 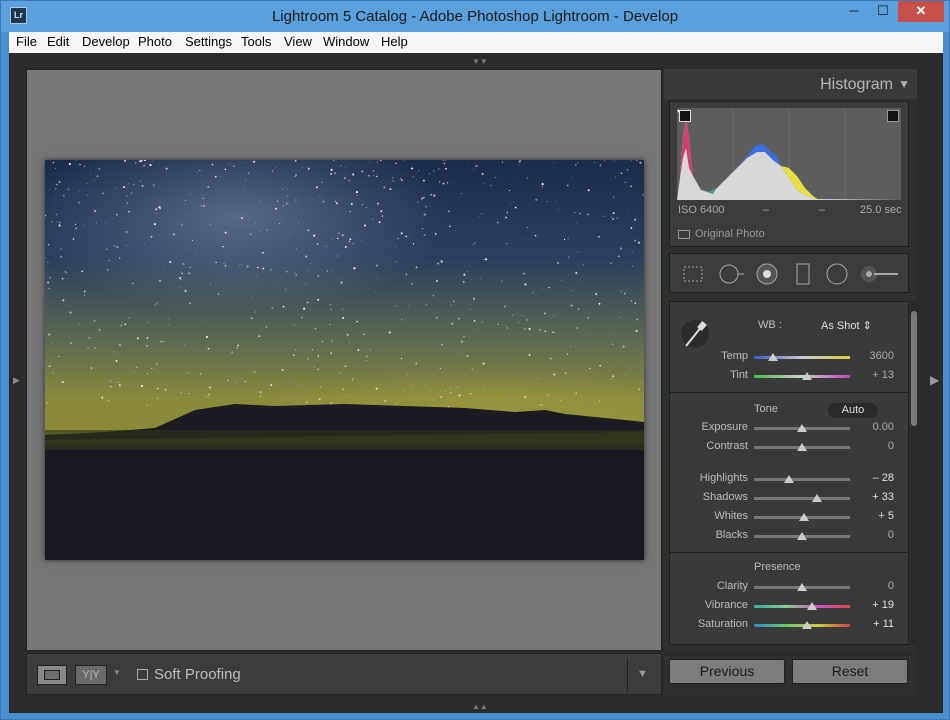 I want to click on whites-slider-thumb, so click(x=803, y=517).